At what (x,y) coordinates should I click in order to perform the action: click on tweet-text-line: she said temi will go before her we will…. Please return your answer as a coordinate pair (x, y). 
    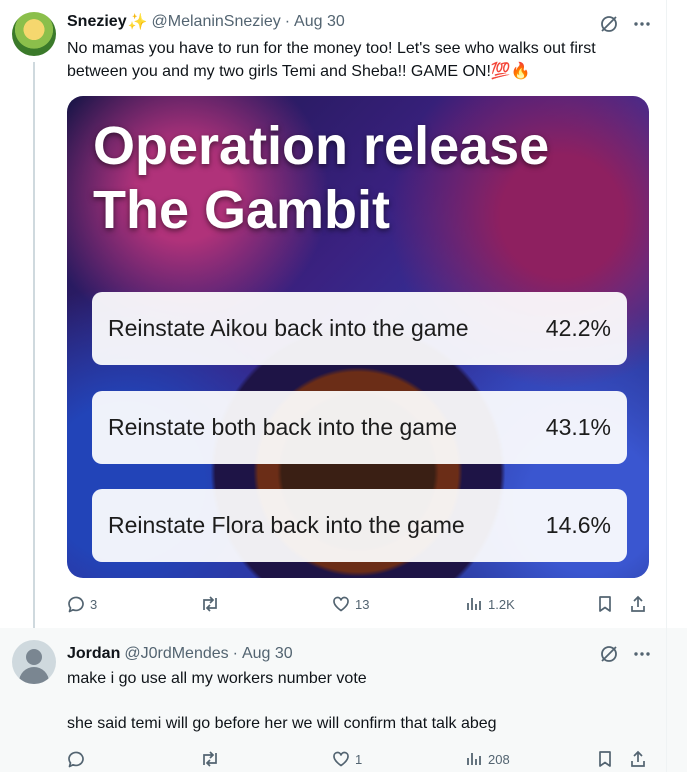
    Looking at the image, I should click on (282, 723).